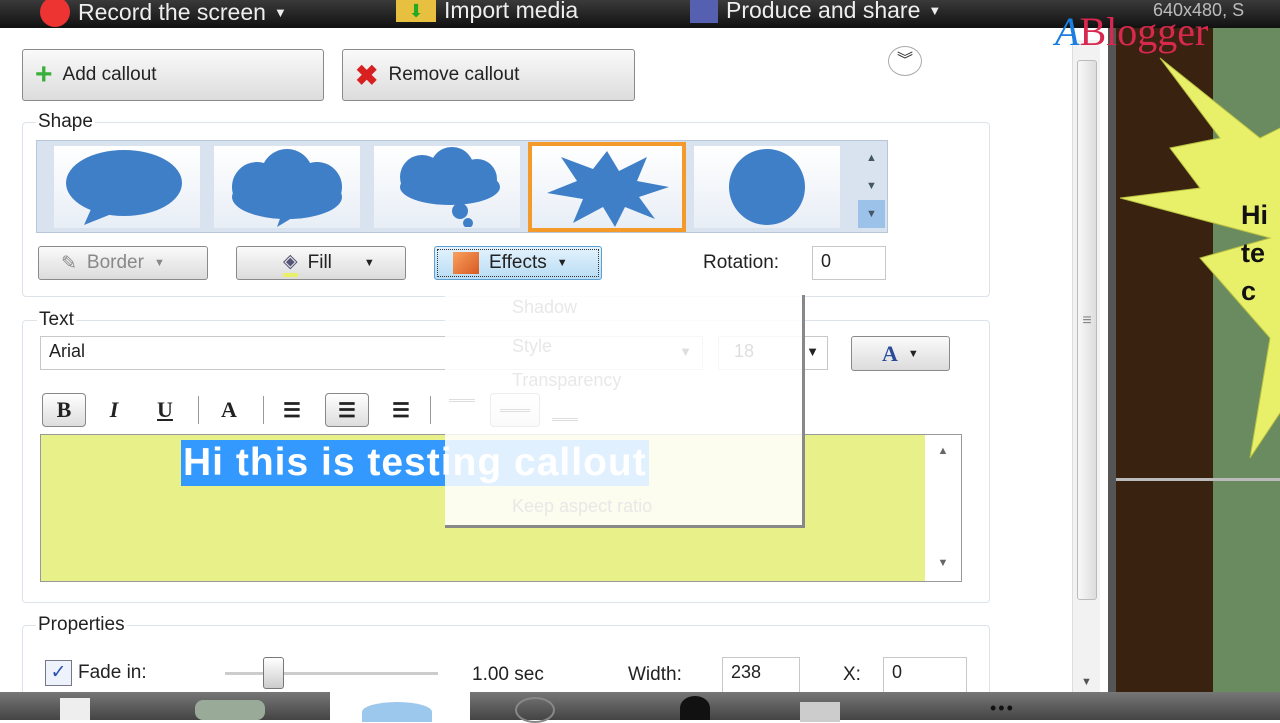  Describe the element at coordinates (290, 263) in the screenshot. I see `paint-bucket-icon: ◈` at that location.